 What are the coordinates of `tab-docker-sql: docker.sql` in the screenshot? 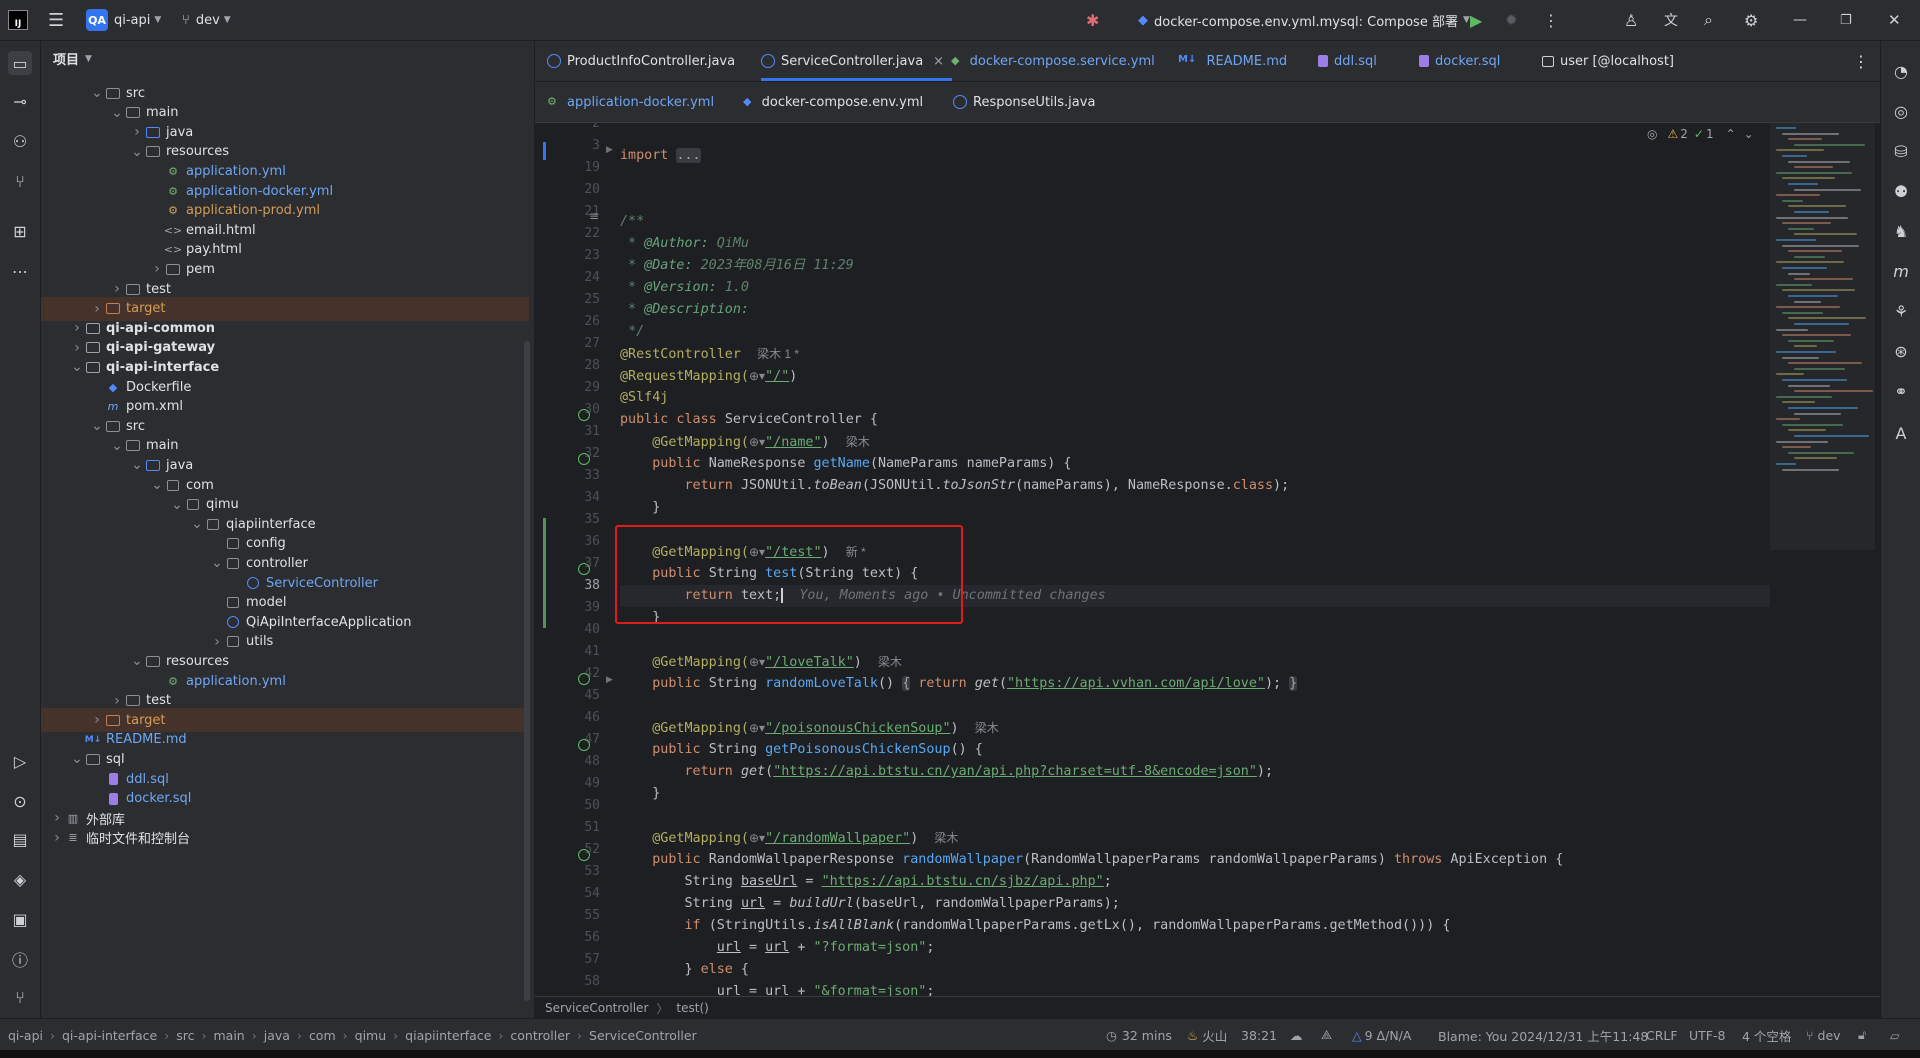 It's located at (1459, 61).